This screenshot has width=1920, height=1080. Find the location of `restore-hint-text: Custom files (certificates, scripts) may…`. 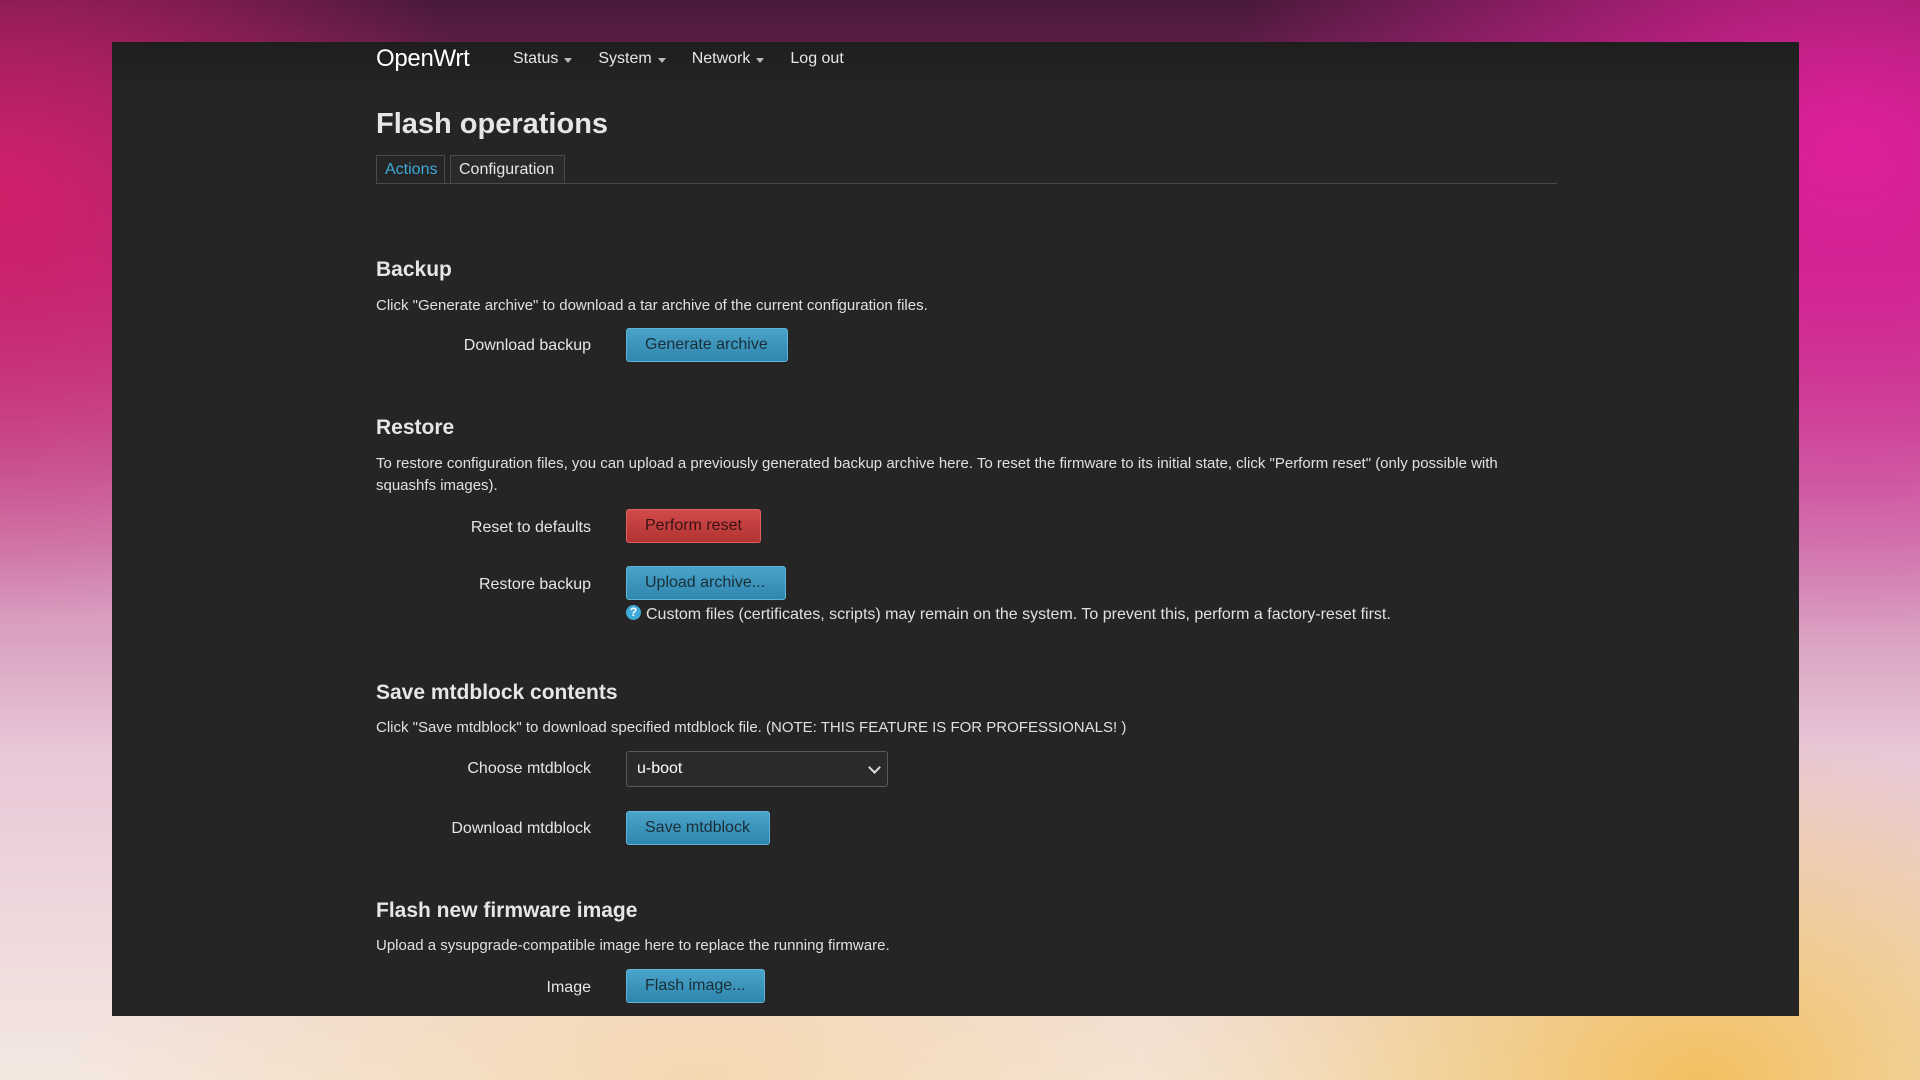

restore-hint-text: Custom files (certificates, scripts) may… is located at coordinates (1018, 614).